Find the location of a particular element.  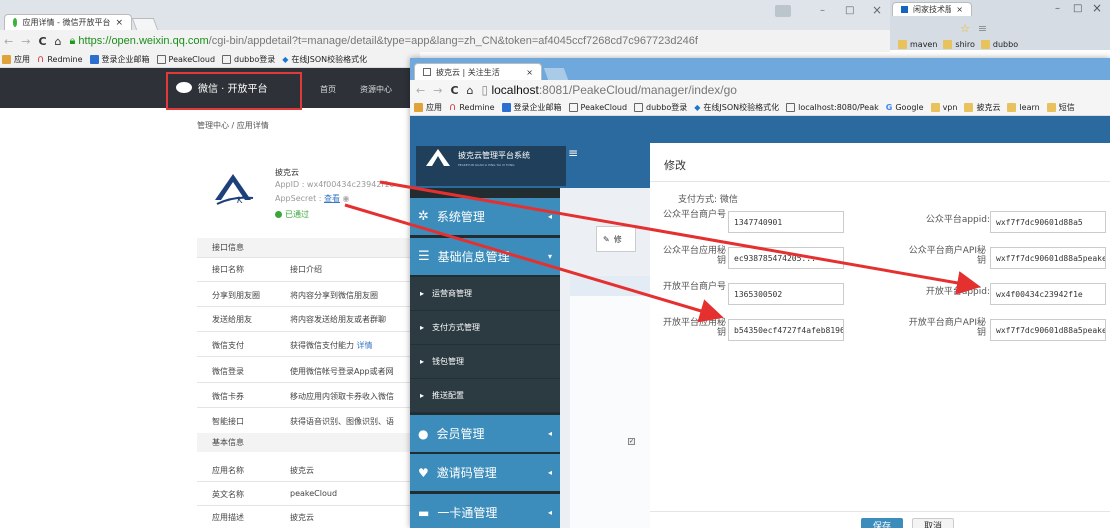

sidebar-item-card: ▬ 一卡通管理 ◂ is located at coordinates (485, 511).